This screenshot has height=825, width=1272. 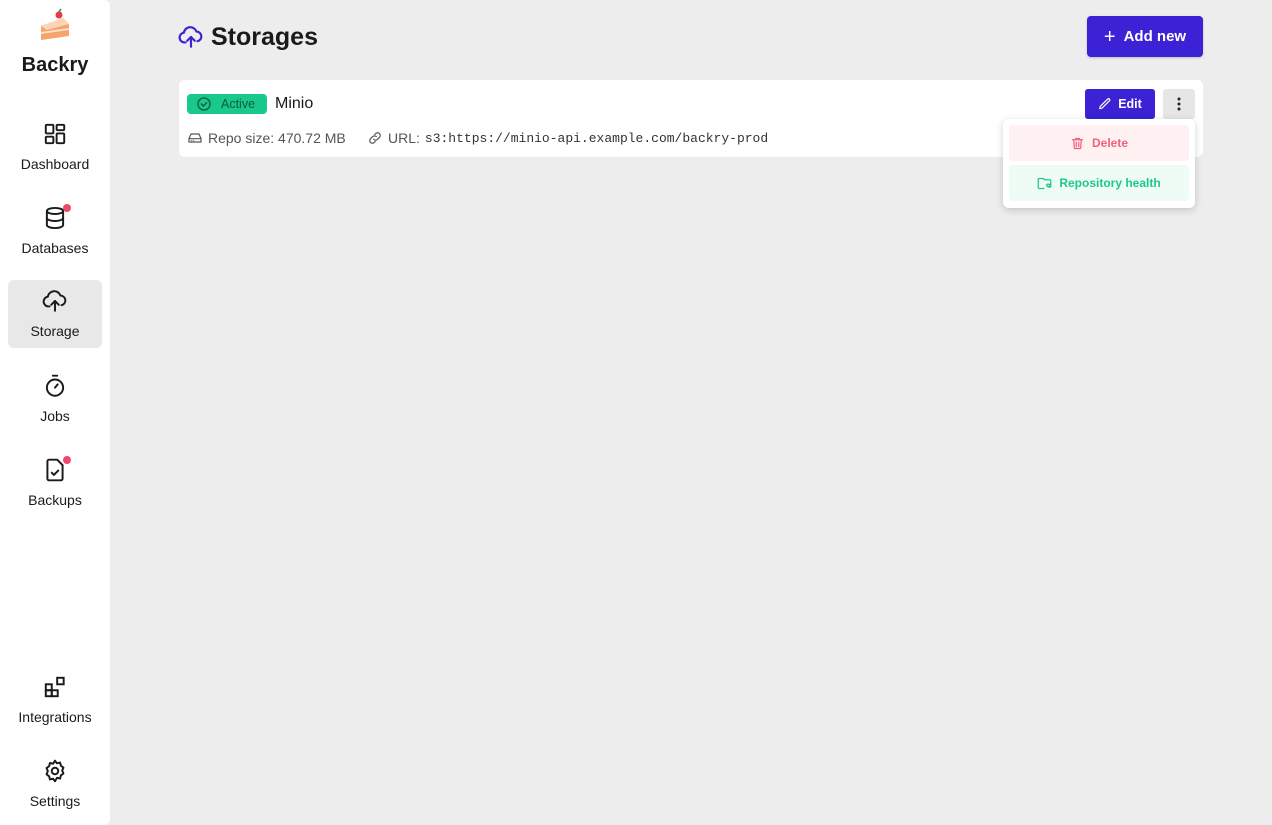 I want to click on options-dropdown: Delete Repository health, so click(x=1099, y=163).